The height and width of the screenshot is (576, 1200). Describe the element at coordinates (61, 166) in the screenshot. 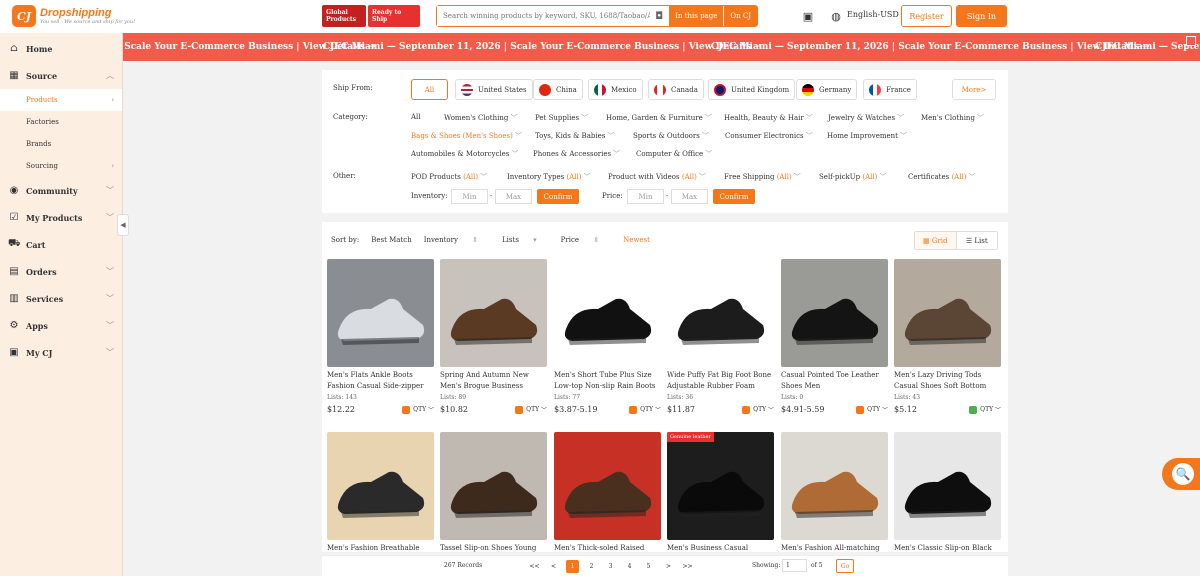

I see `sidebar-sub-sourcing: Sourcing ›` at that location.